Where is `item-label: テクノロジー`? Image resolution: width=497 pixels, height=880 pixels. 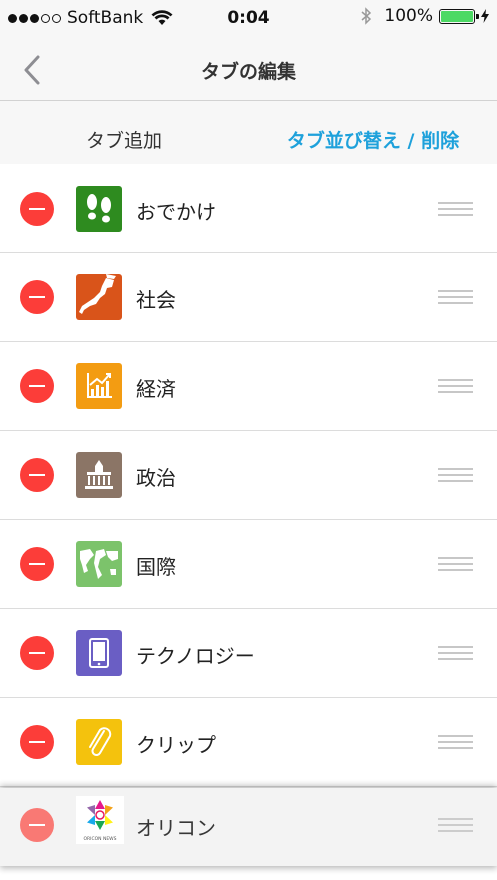 item-label: テクノロジー is located at coordinates (195, 656).